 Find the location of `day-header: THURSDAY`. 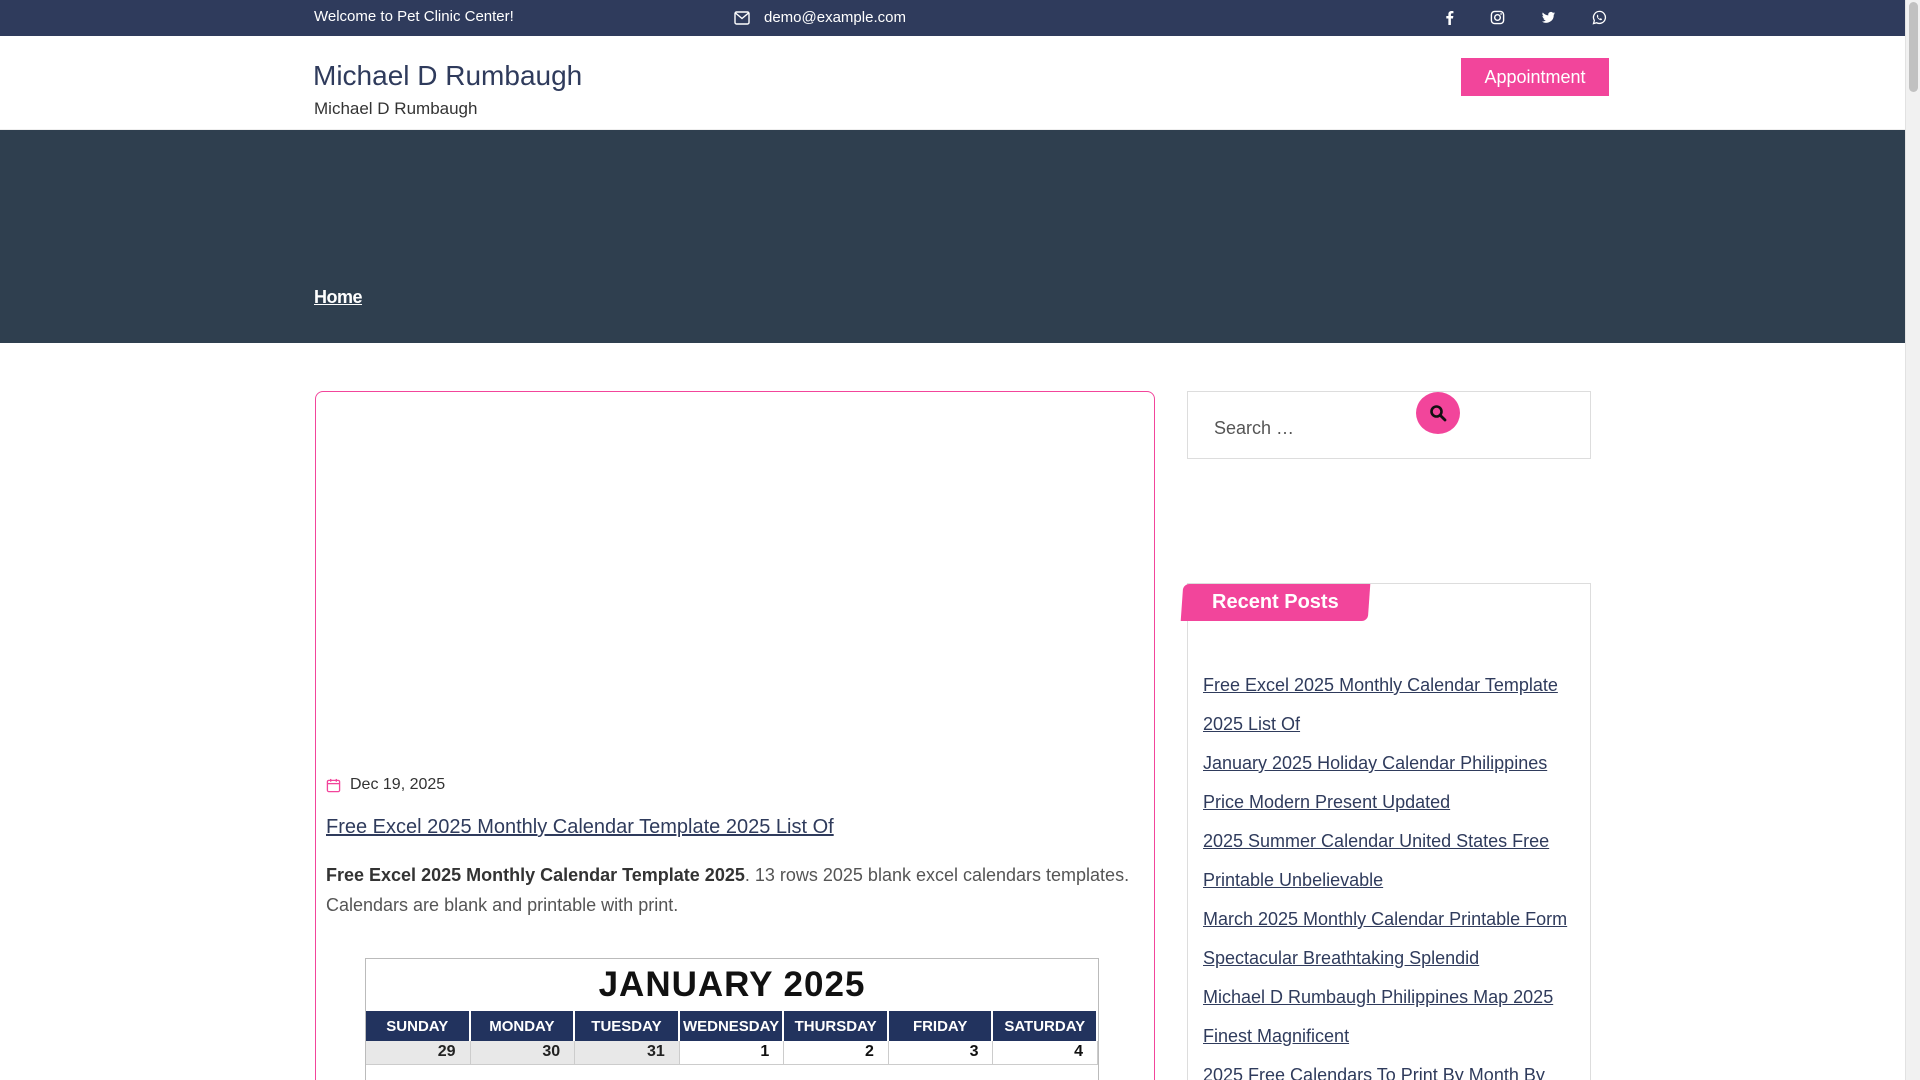

day-header: THURSDAY is located at coordinates (836, 1026).